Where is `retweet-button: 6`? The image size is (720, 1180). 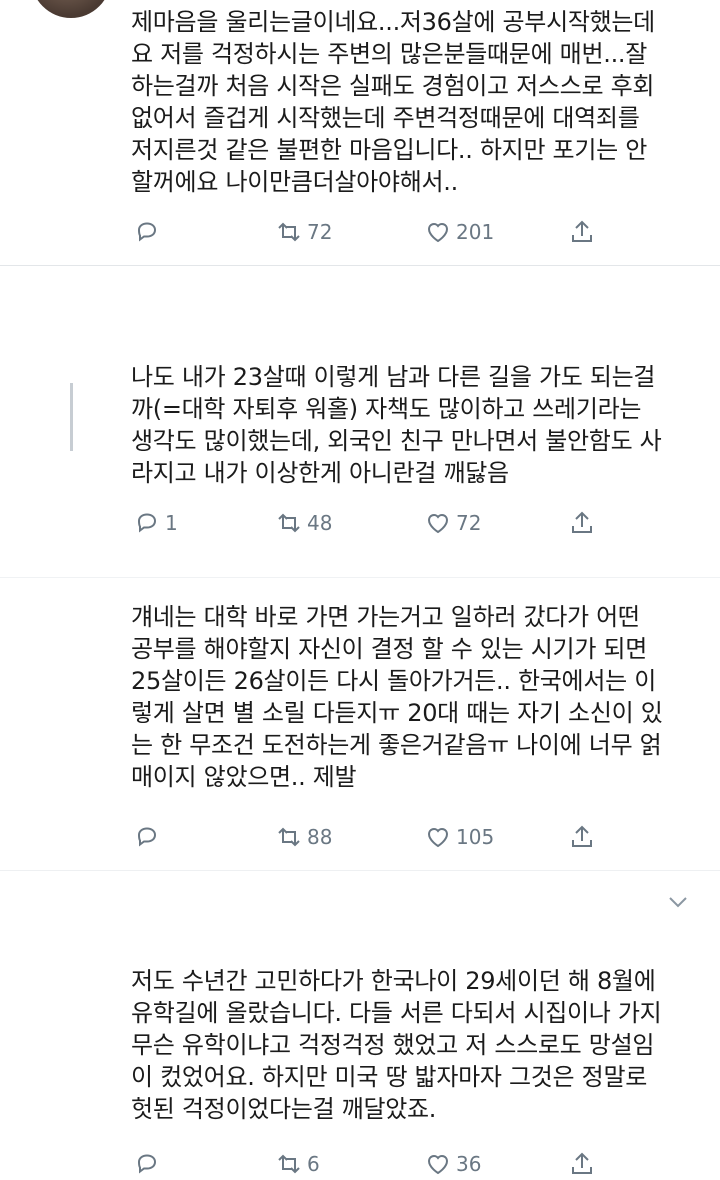 retweet-button: 6 is located at coordinates (297, 1164).